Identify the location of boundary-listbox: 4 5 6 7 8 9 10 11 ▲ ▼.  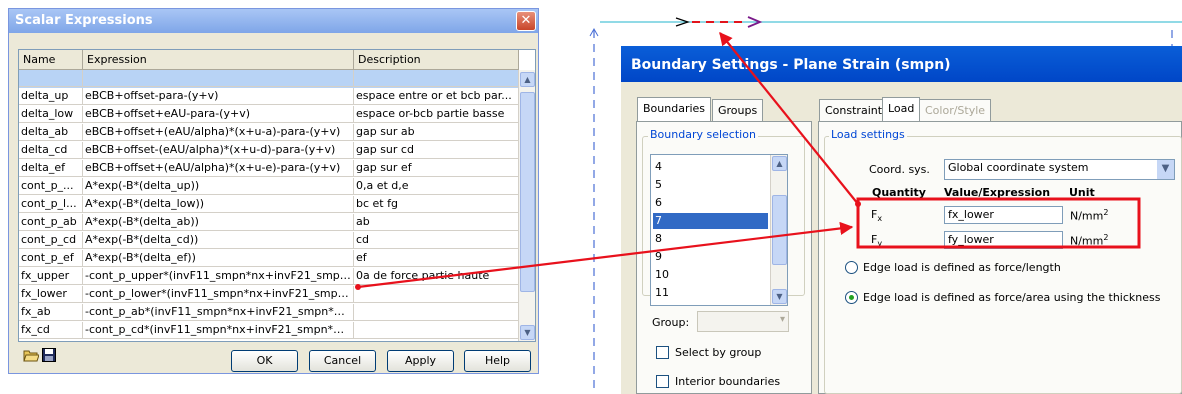
(719, 230).